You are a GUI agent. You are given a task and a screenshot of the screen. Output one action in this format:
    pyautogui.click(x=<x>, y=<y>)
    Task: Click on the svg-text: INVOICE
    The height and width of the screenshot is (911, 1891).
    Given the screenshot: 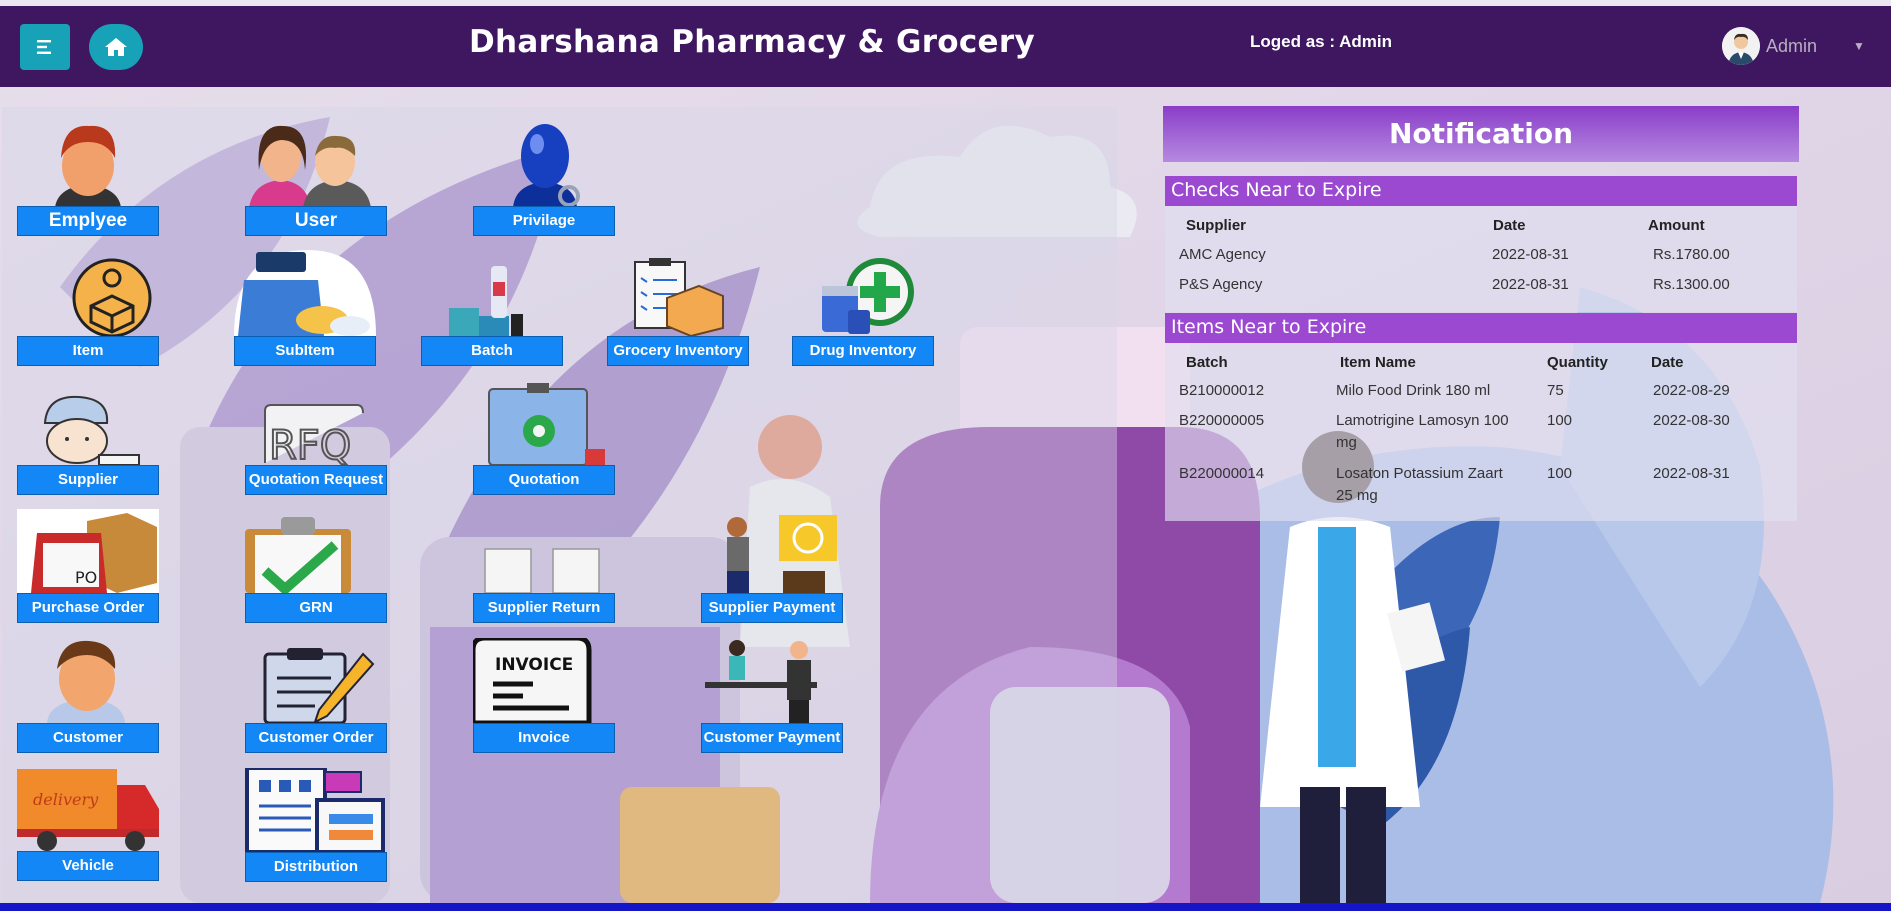 What is the action you would take?
    pyautogui.click(x=534, y=665)
    